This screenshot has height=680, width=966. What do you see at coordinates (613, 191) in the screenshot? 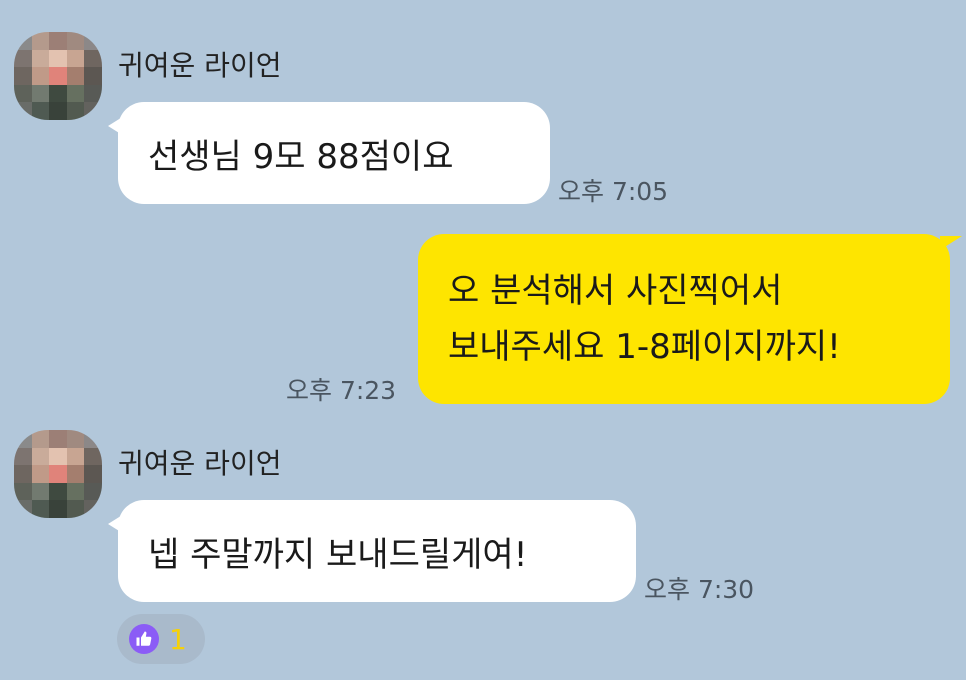
I see `message-time: 오후 7:05` at bounding box center [613, 191].